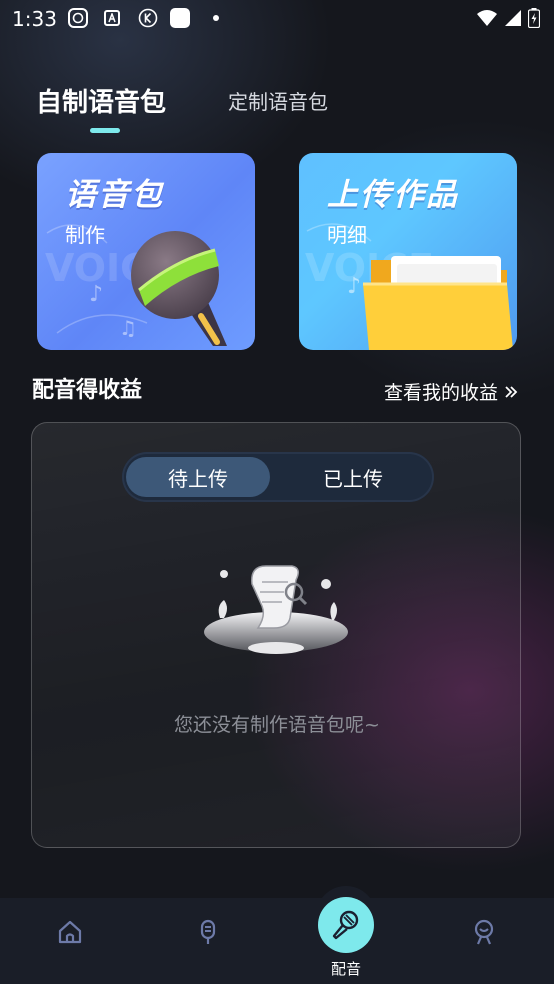 The height and width of the screenshot is (984, 554). Describe the element at coordinates (105, 130) in the screenshot. I see `tab-indicator` at that location.